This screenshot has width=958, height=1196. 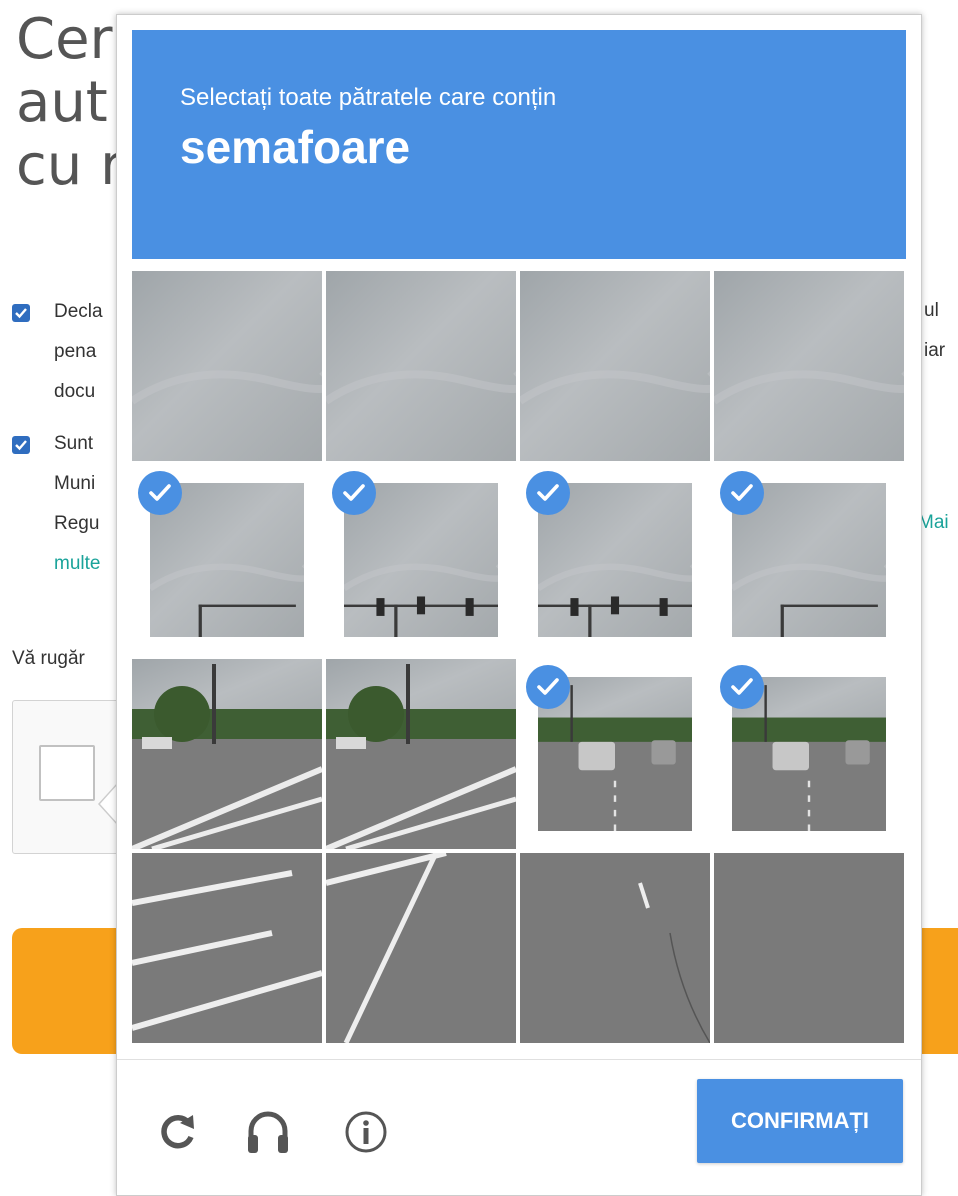 What do you see at coordinates (178, 1132) in the screenshot?
I see `reload-icon` at bounding box center [178, 1132].